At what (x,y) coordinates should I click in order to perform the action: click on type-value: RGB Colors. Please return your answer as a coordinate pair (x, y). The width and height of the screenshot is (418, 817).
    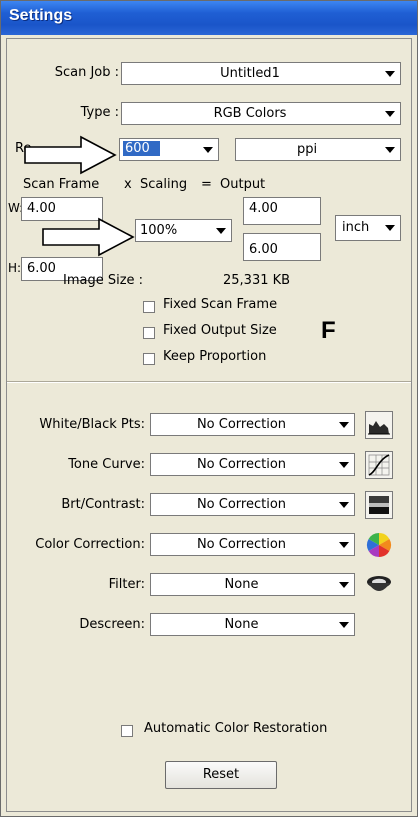
    Looking at the image, I should click on (250, 113).